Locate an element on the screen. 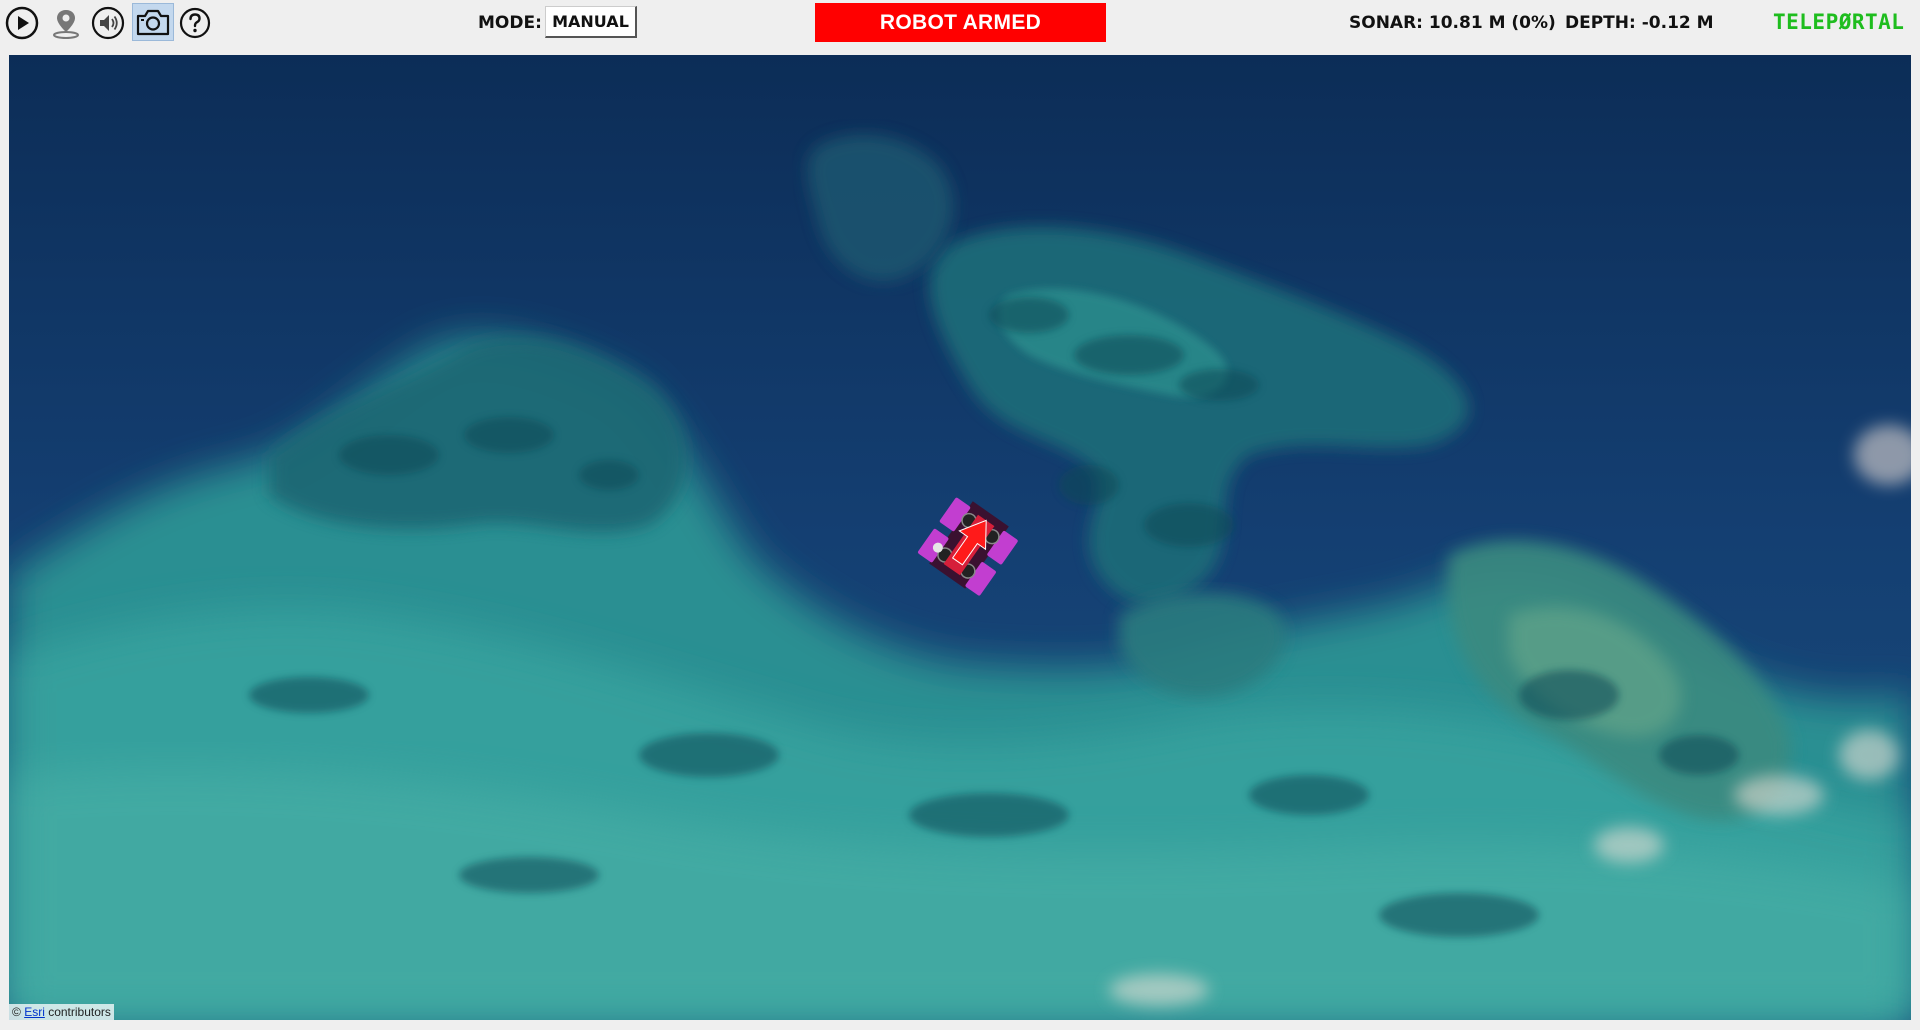  speaker-icon is located at coordinates (108, 23).